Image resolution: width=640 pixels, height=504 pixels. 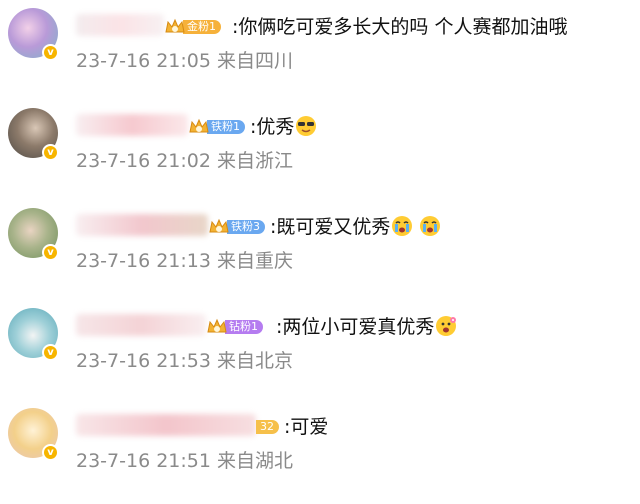 I want to click on comment-location: 来自北京, so click(x=255, y=361).